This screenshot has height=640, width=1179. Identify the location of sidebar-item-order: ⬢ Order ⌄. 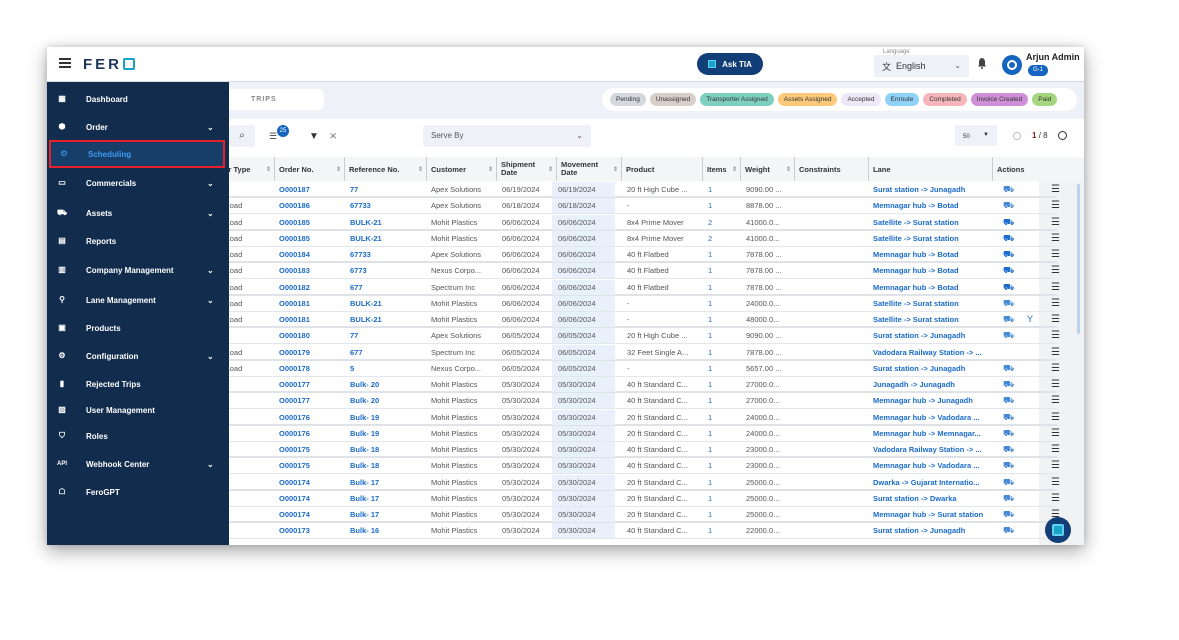
(138, 127).